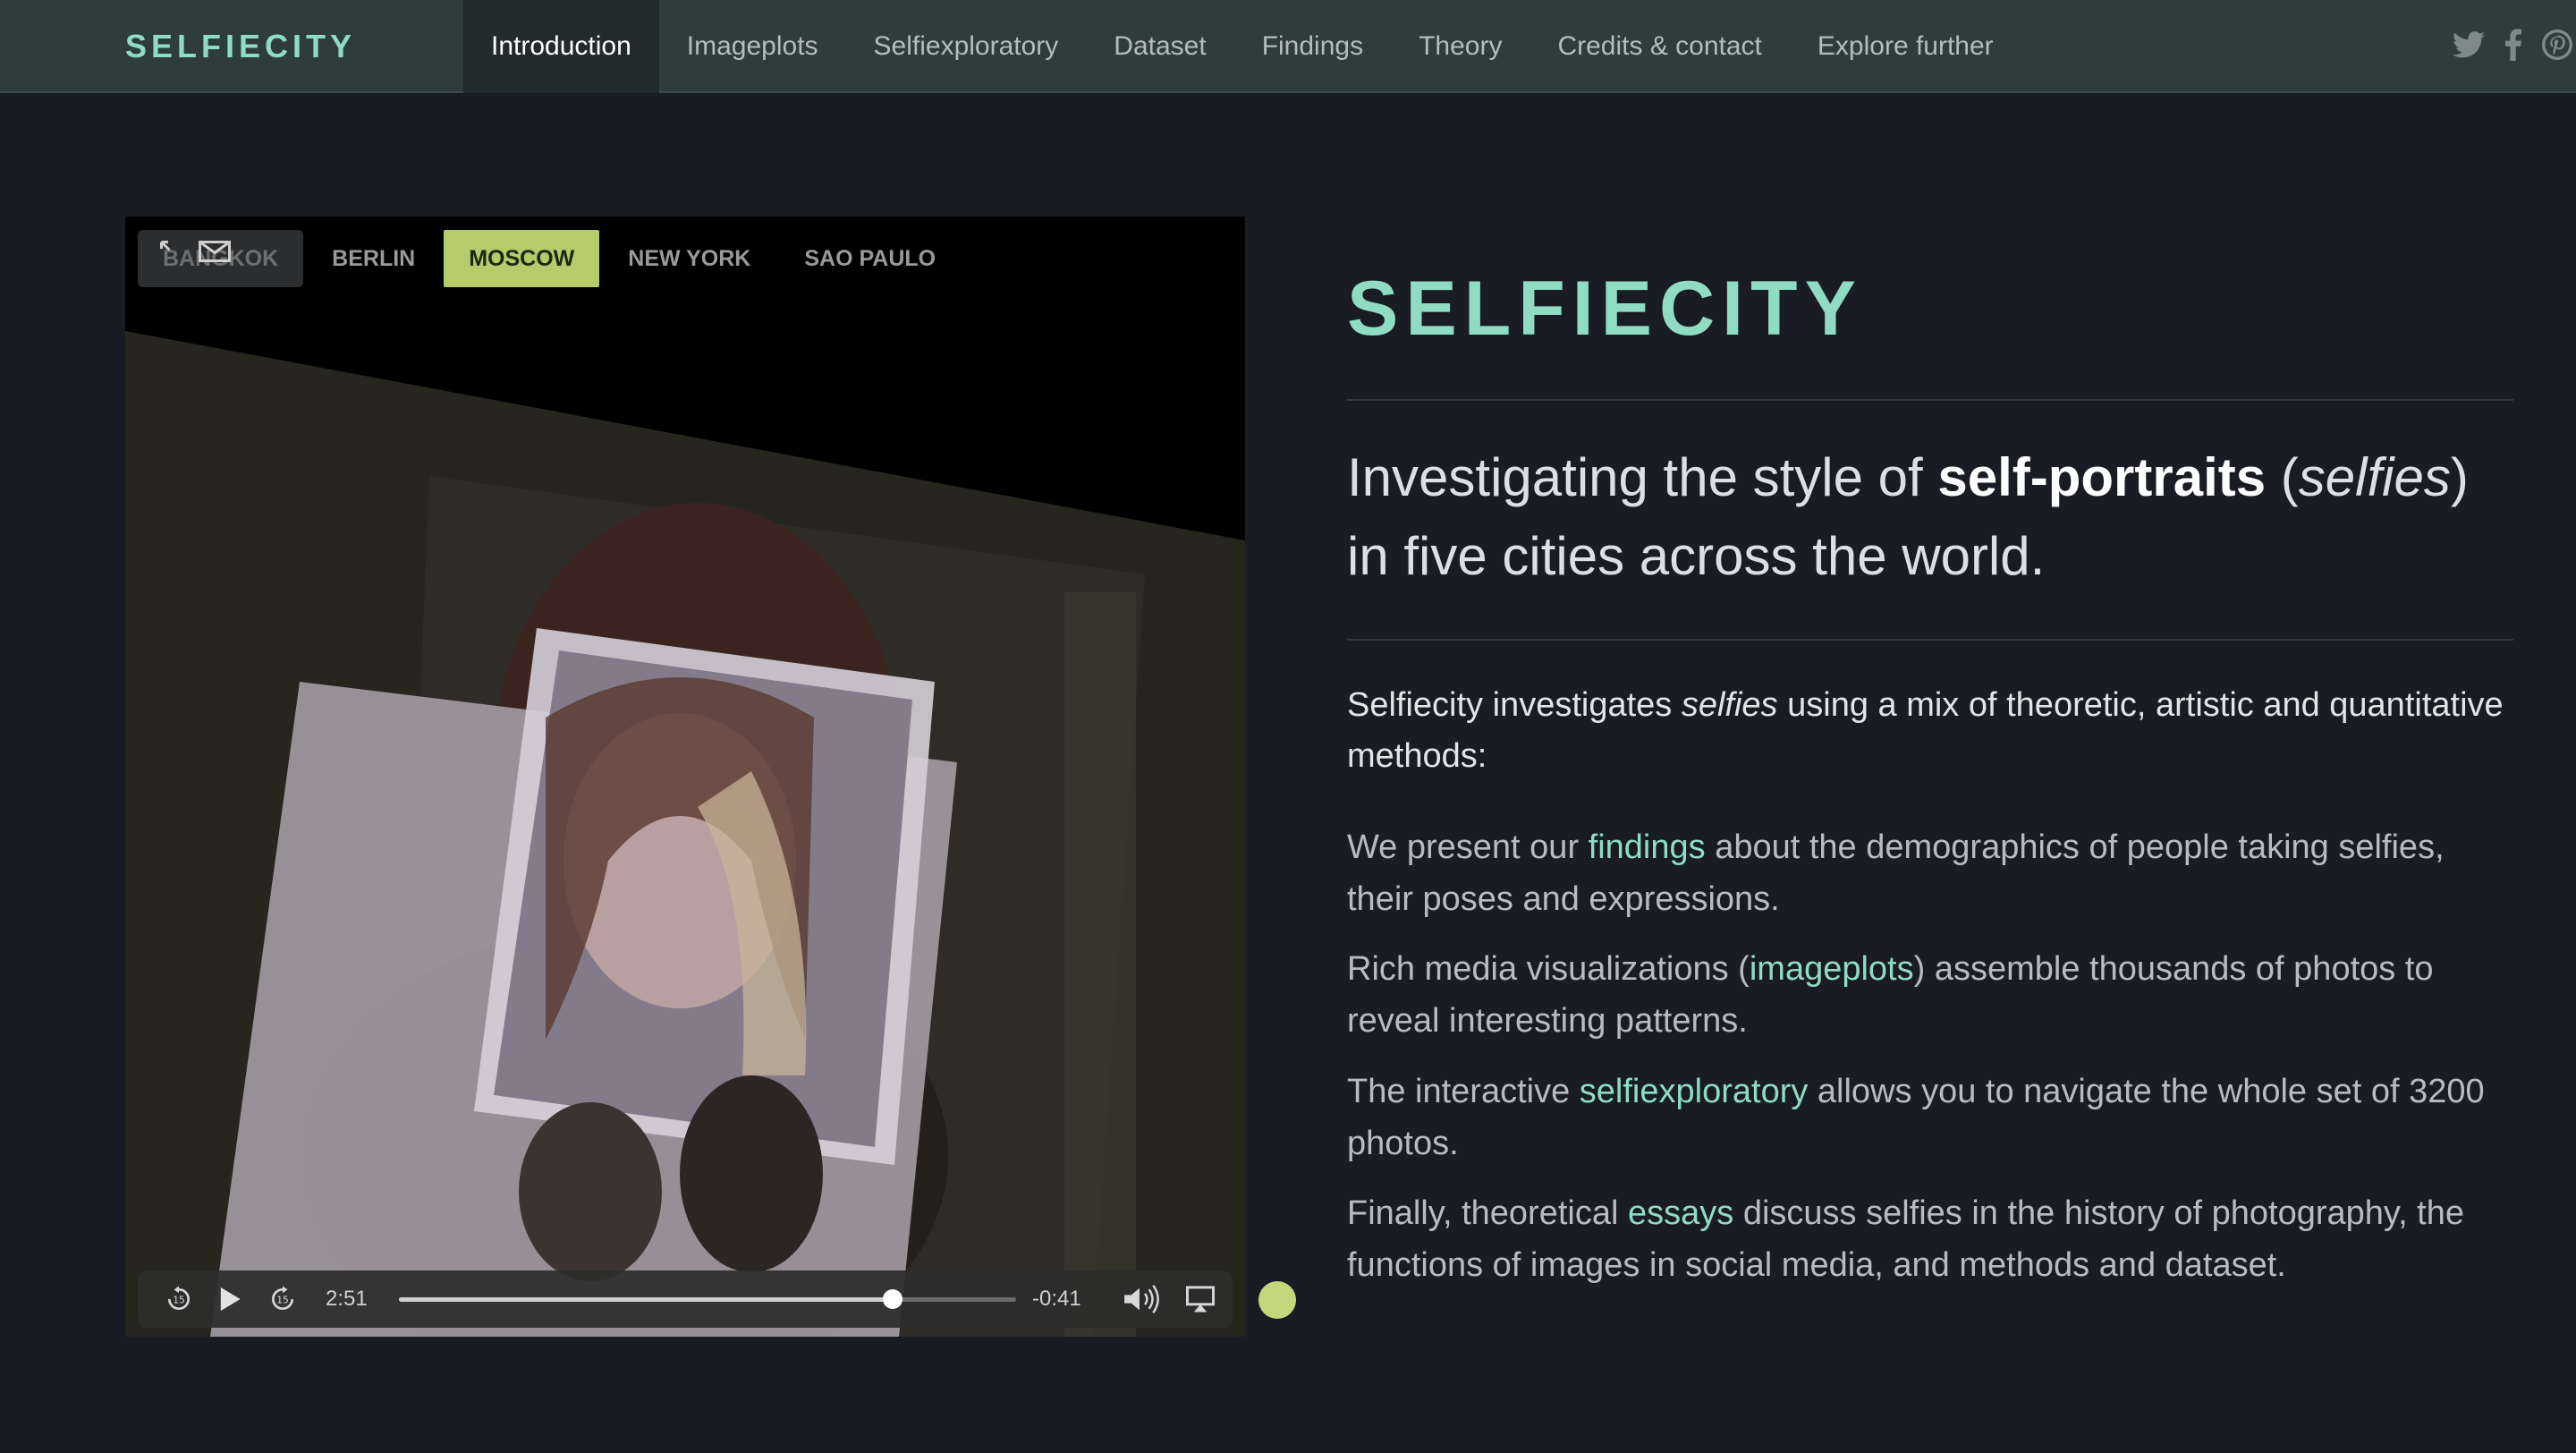 This screenshot has width=2576, height=1453. Describe the element at coordinates (2102, 477) in the screenshot. I see `lead-bold: self-portraits` at that location.